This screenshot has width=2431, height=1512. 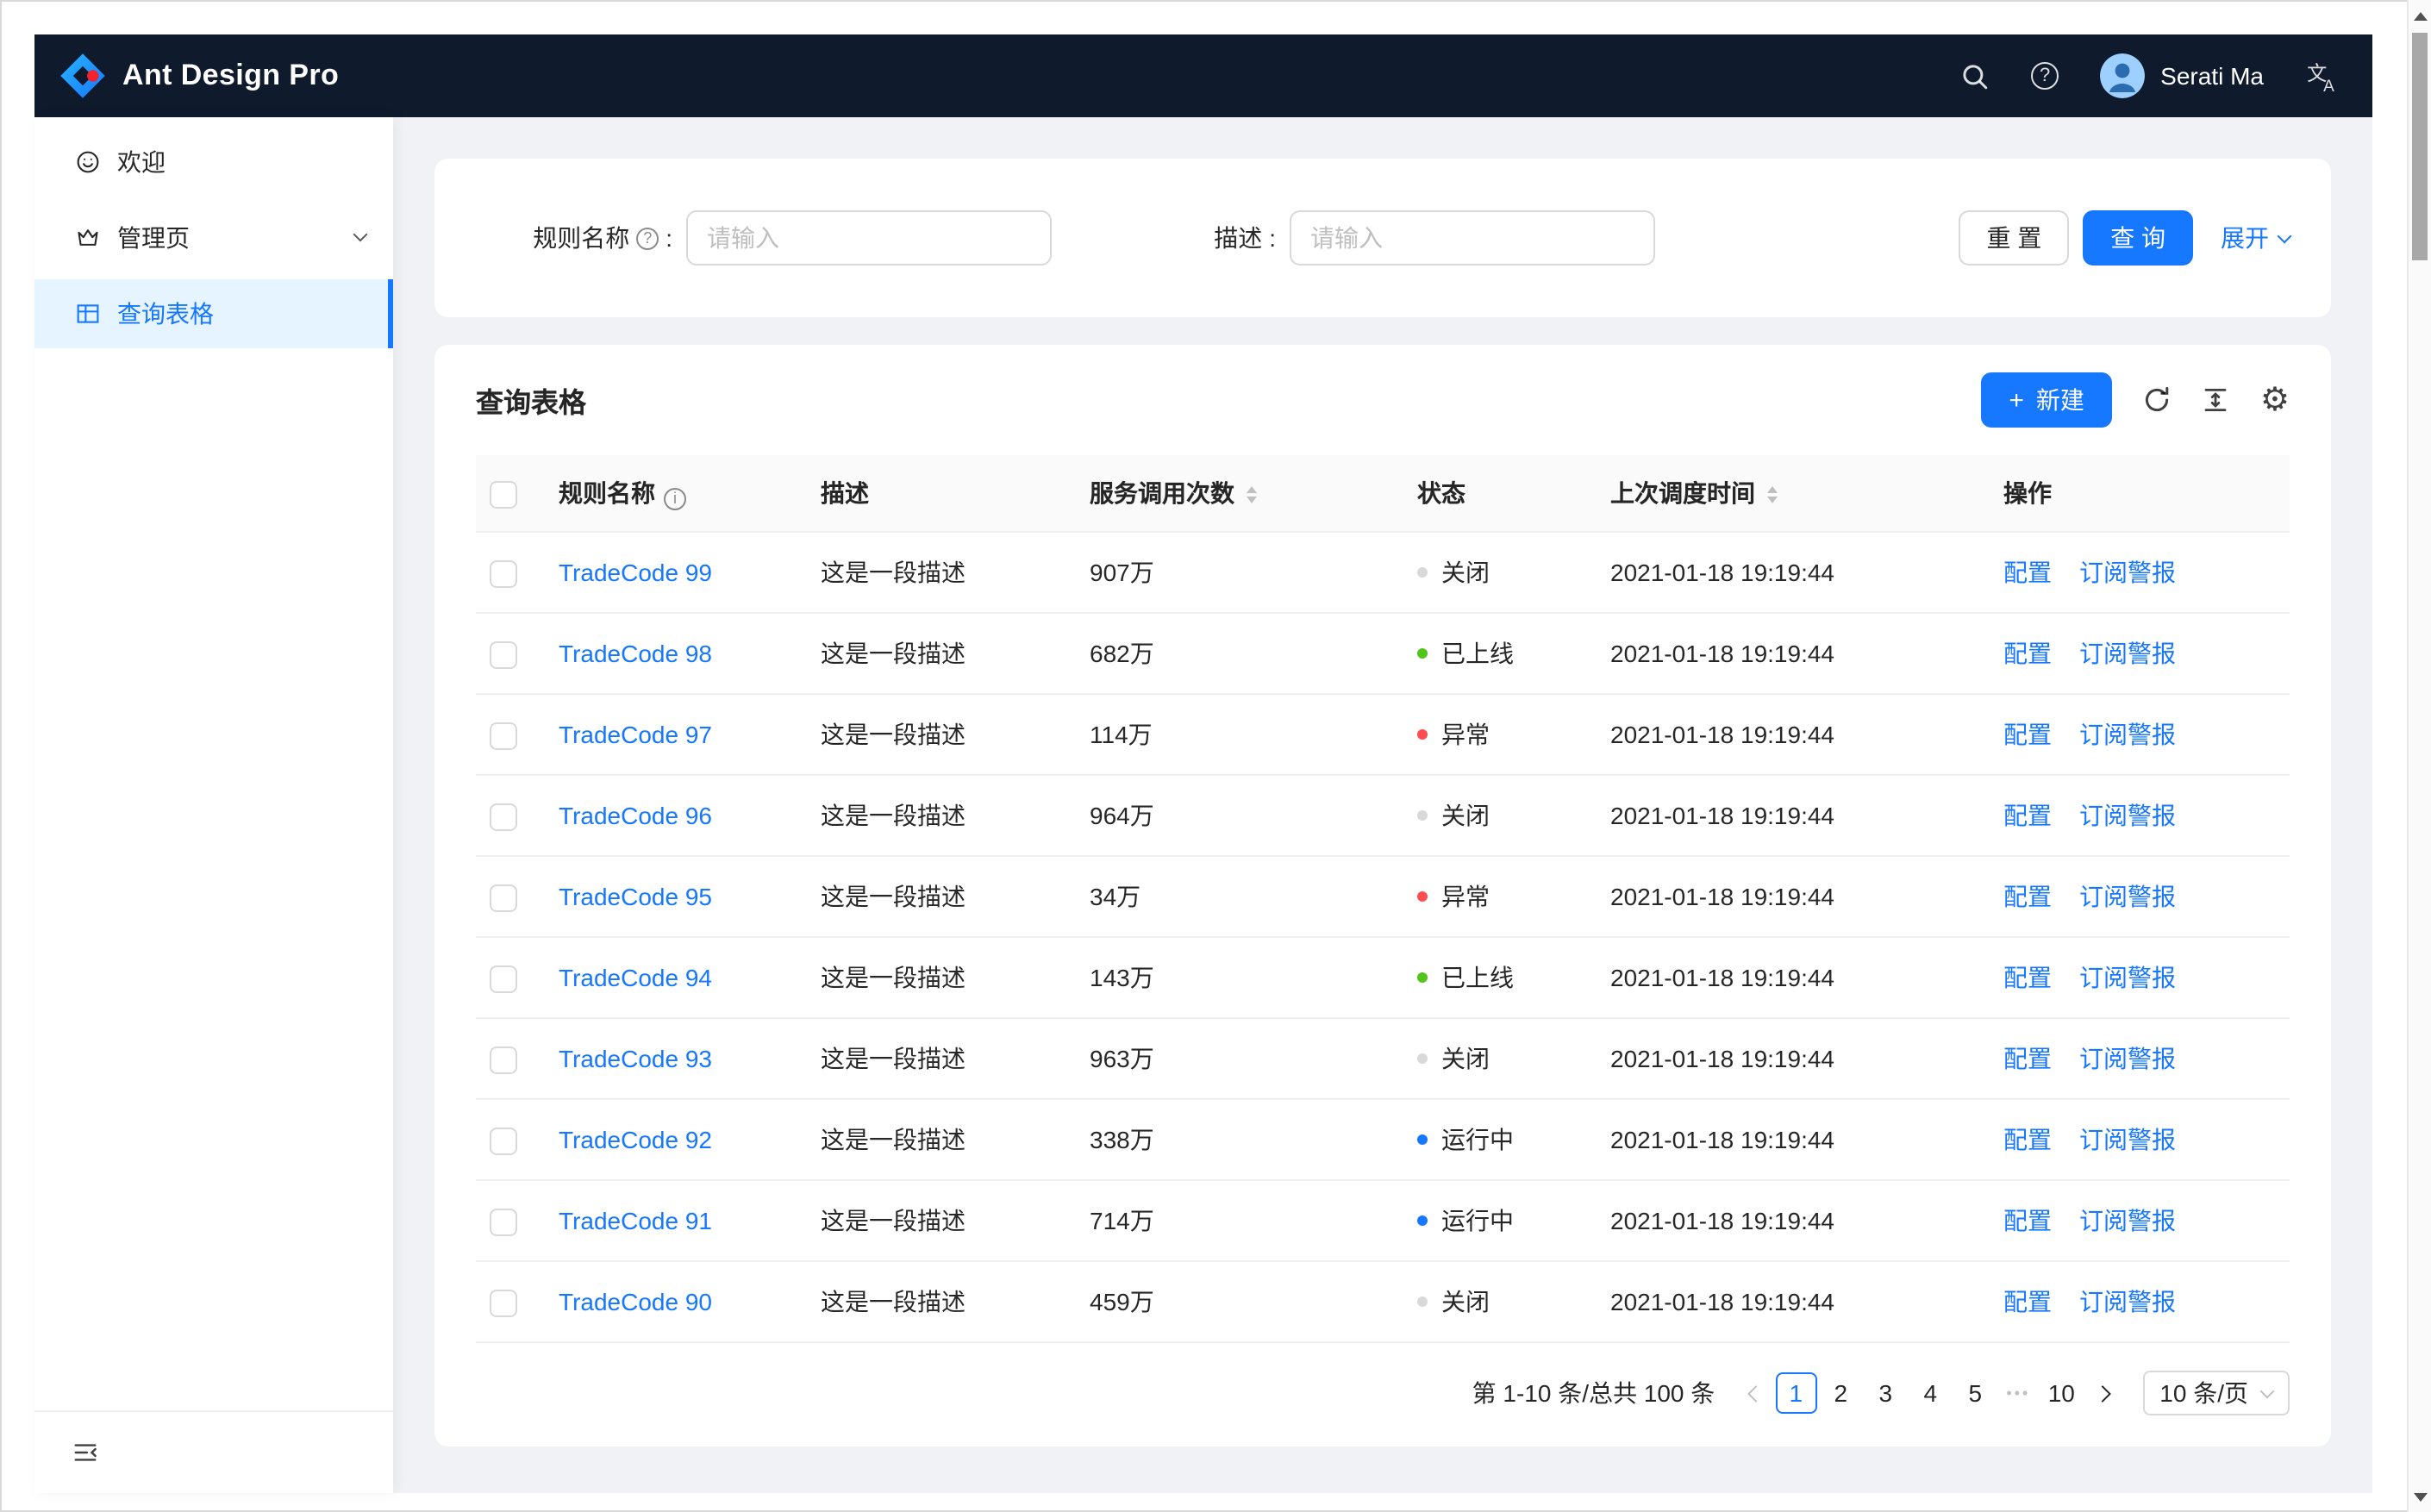 I want to click on sidebar-item-welcome: 欢迎, so click(x=213, y=162).